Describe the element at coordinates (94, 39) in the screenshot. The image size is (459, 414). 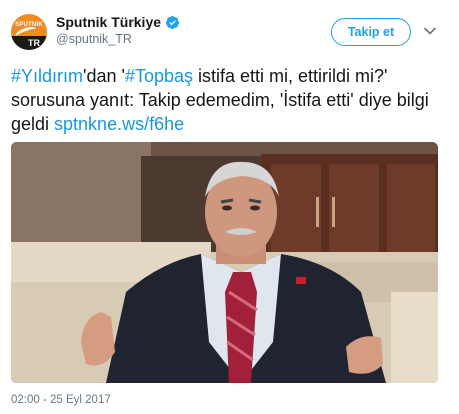
I see `account-handle: @sputnik_TR` at that location.